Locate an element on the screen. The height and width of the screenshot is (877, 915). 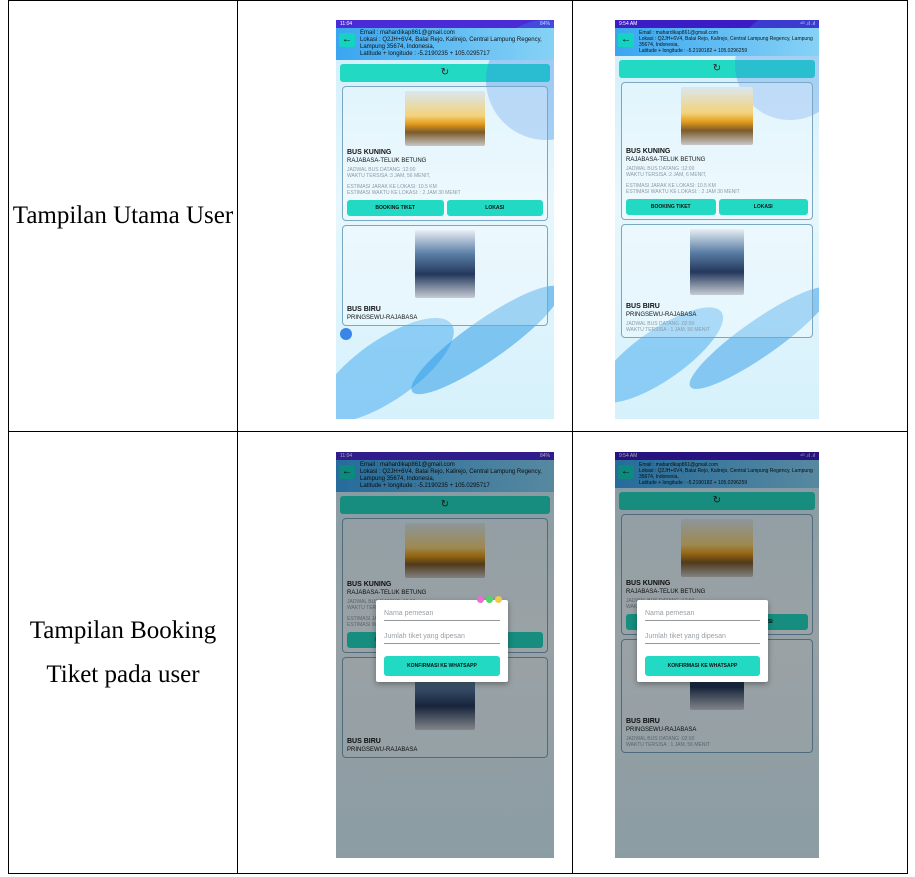
row-label-text: Tampilan Booking Tiket pada user is located at coordinates (123, 652).